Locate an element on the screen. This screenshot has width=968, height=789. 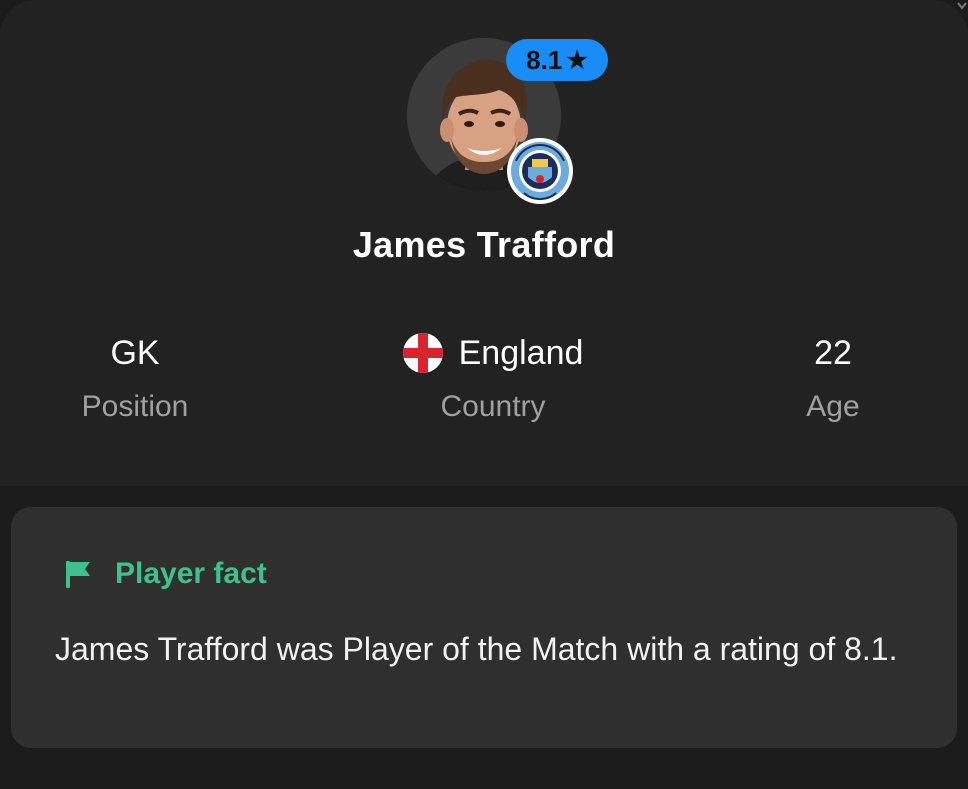
rating-badge: 8.1 ★ is located at coordinates (557, 60).